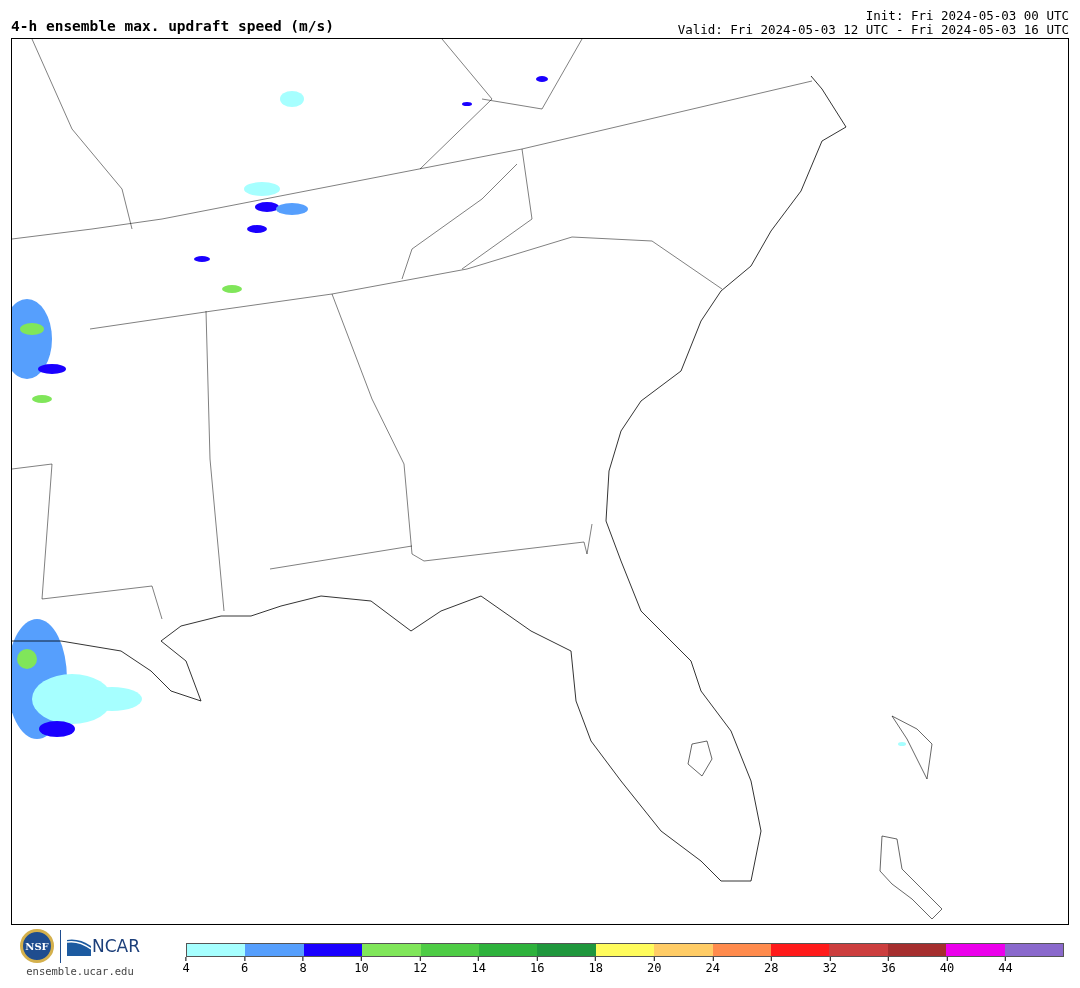  Describe the element at coordinates (830, 968) in the screenshot. I see `colorbar-tick-label: 32` at that location.